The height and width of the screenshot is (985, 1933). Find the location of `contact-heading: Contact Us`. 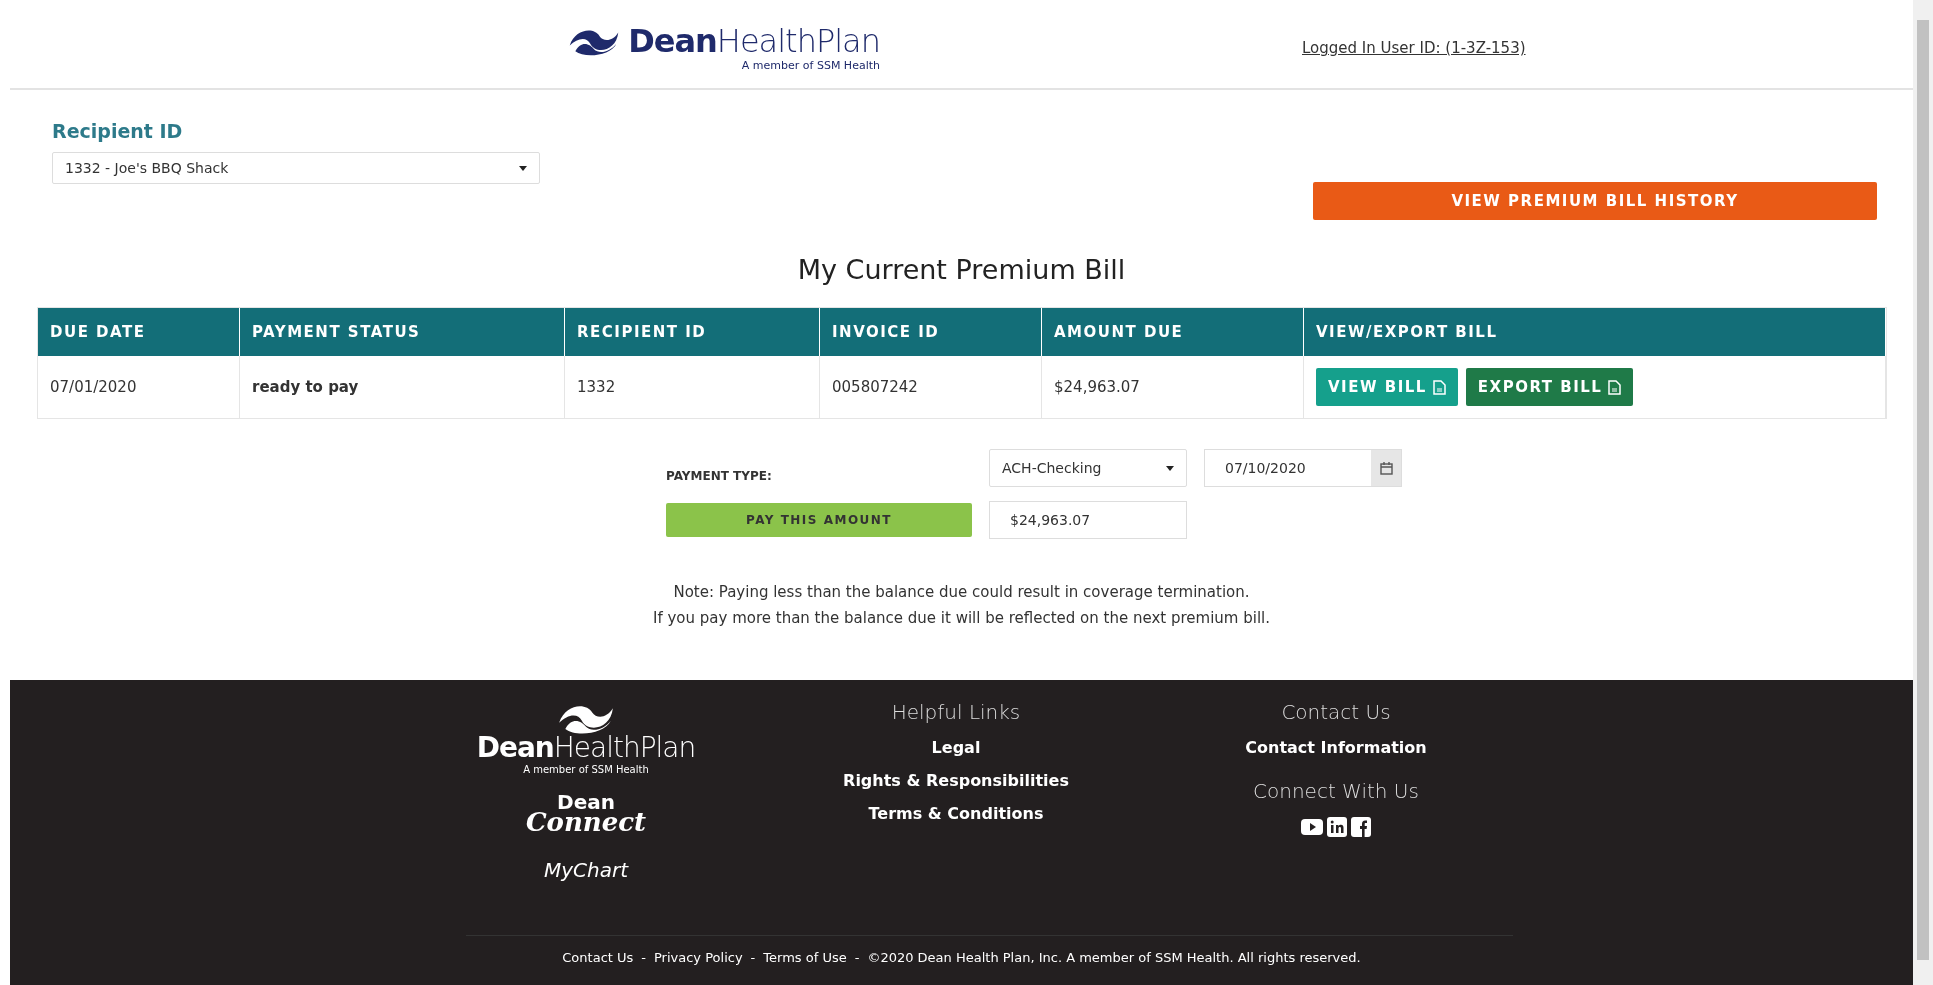

contact-heading: Contact Us is located at coordinates (1336, 712).